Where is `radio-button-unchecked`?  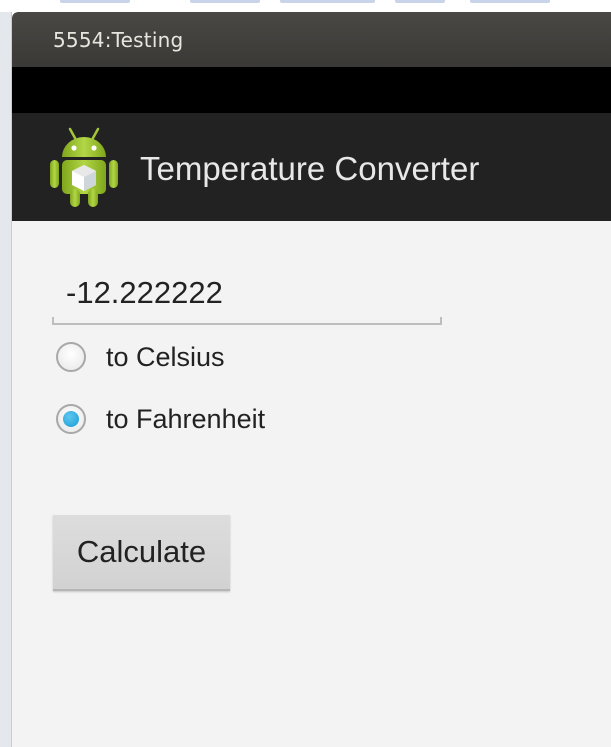
radio-button-unchecked is located at coordinates (71, 357).